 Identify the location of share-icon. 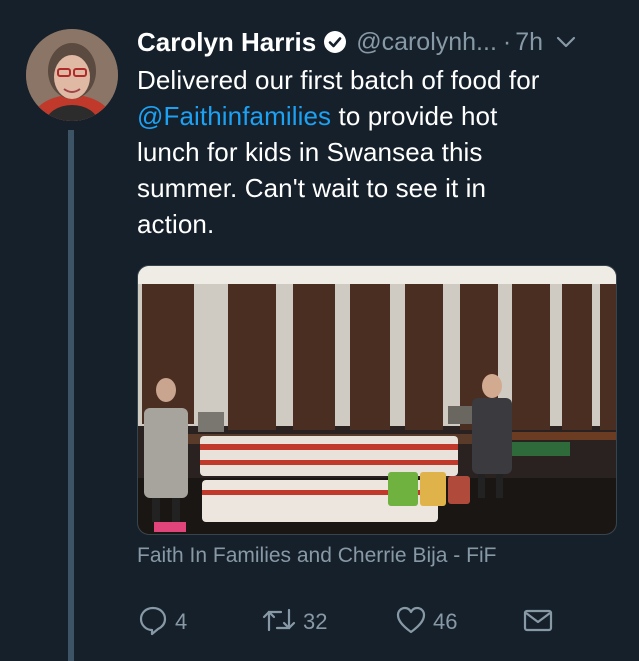
(538, 622).